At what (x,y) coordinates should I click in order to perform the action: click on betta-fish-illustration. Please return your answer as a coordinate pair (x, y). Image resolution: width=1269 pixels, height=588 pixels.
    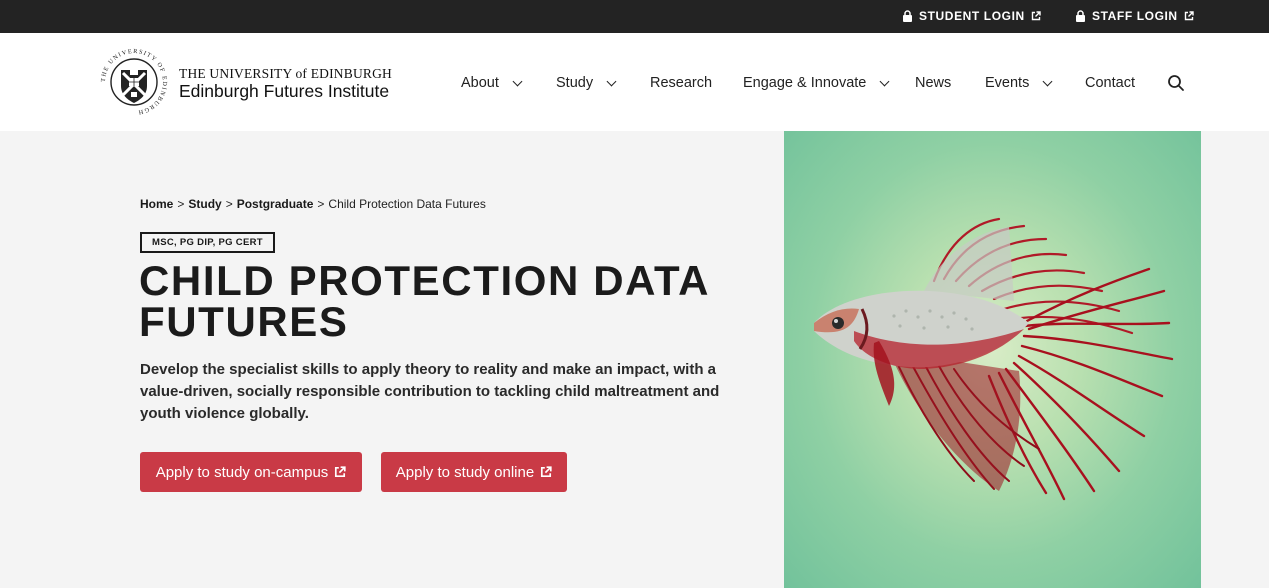
    Looking at the image, I should click on (994, 359).